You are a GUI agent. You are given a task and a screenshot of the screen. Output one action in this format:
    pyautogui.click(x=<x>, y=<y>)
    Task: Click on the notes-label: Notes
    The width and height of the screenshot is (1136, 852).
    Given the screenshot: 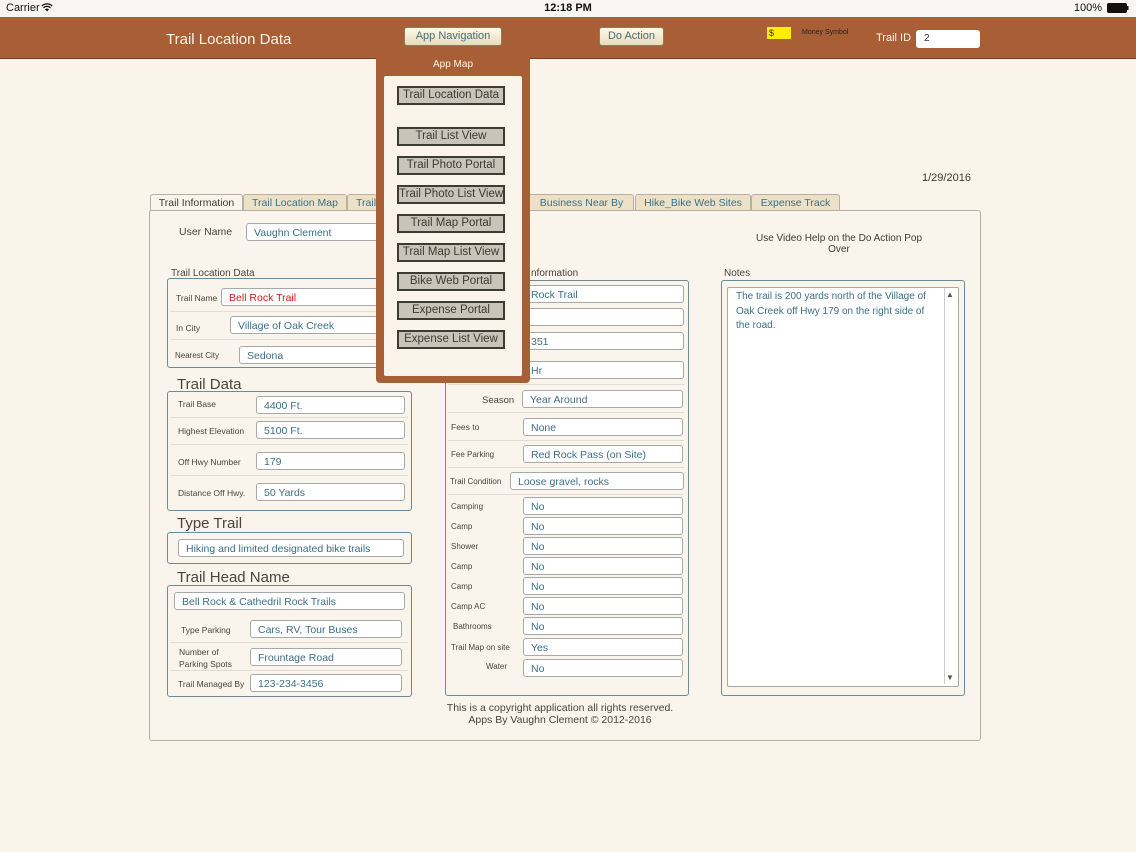 What is the action you would take?
    pyautogui.click(x=737, y=273)
    